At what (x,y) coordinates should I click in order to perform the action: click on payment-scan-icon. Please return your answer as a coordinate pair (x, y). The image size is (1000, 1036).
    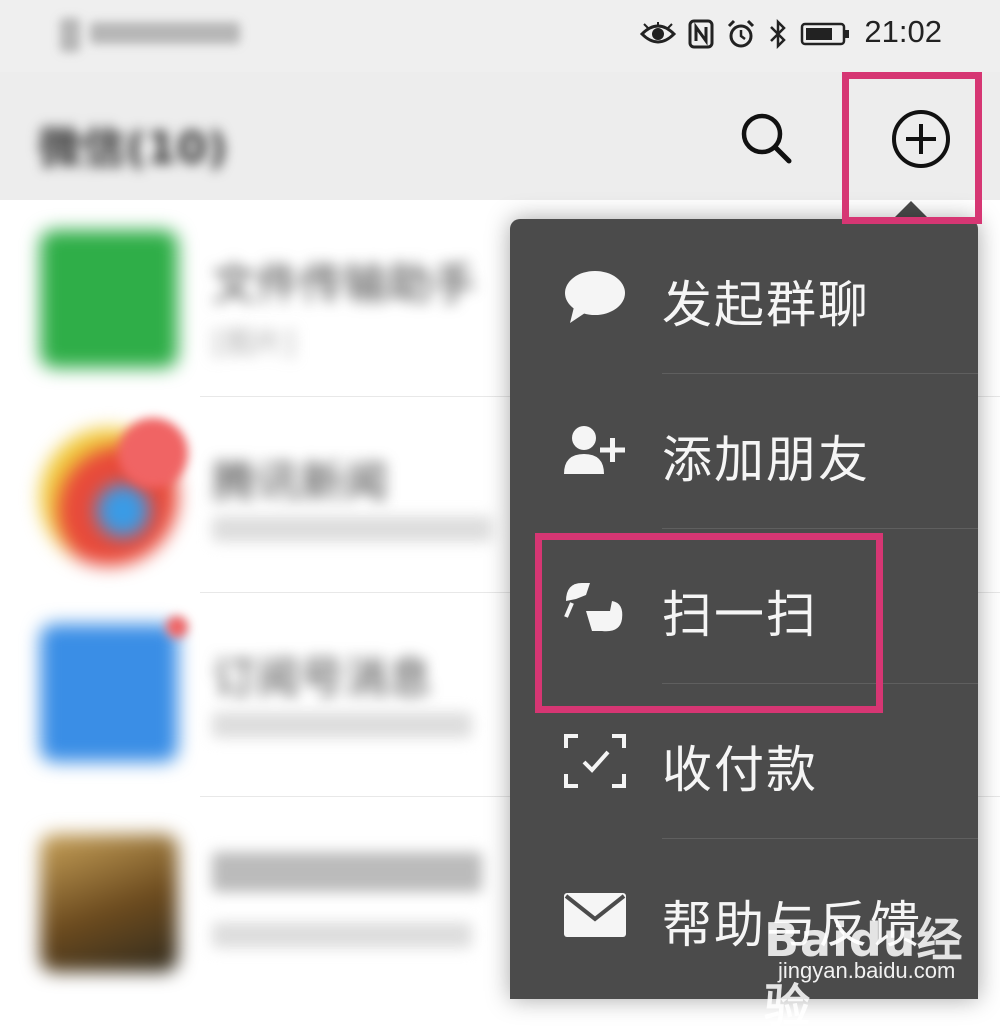
    Looking at the image, I should click on (595, 761).